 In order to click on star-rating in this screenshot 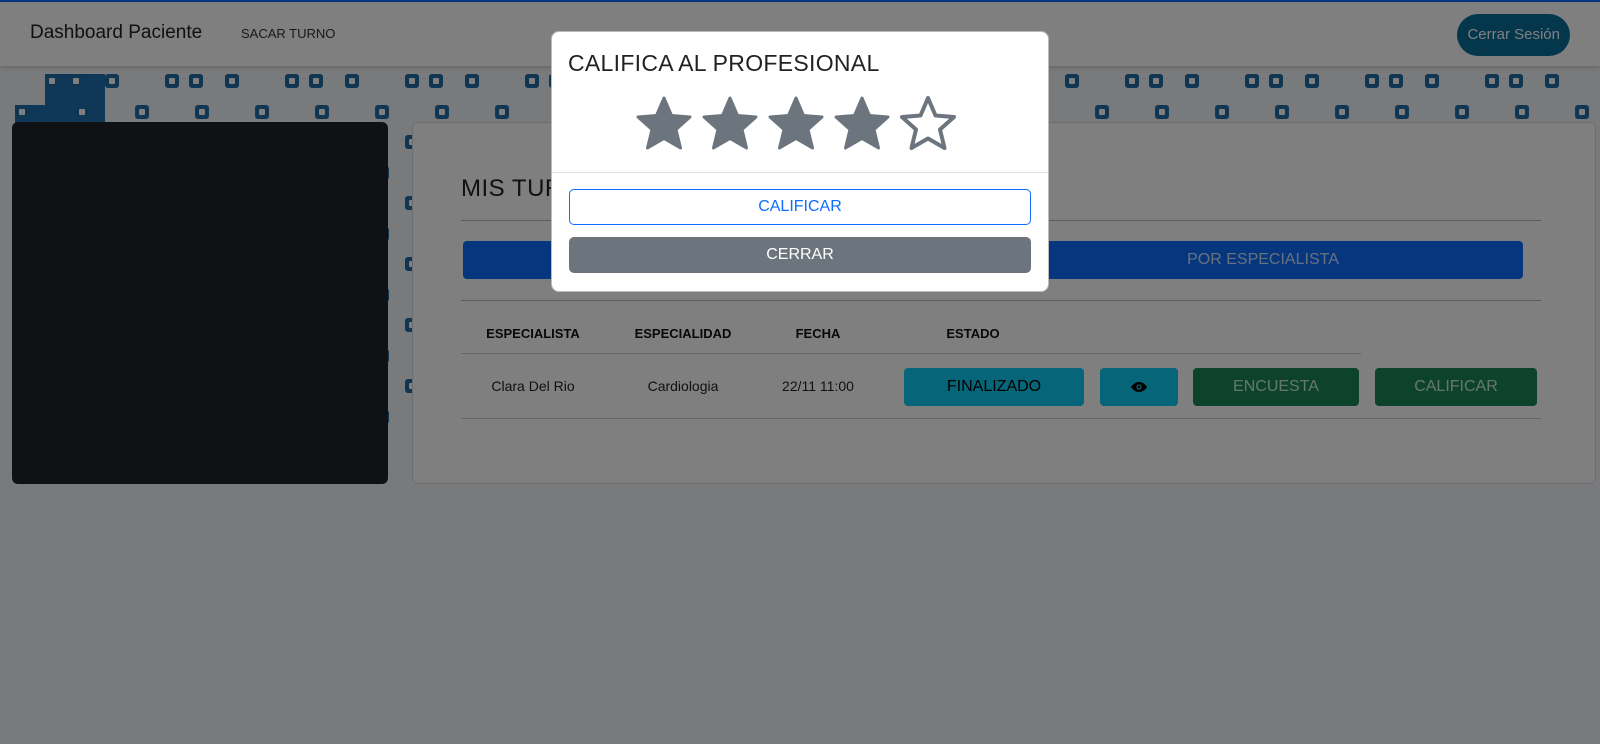, I will do `click(796, 124)`.